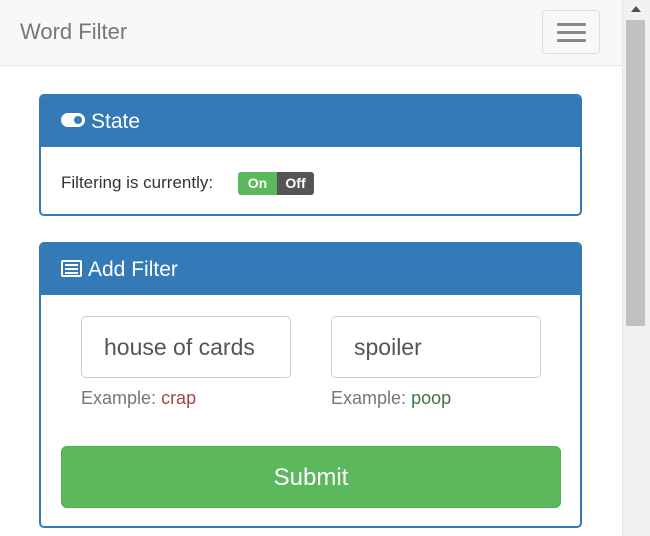 Image resolution: width=650 pixels, height=536 pixels. Describe the element at coordinates (571, 24) in the screenshot. I see `hamburger-menu-icon` at that location.